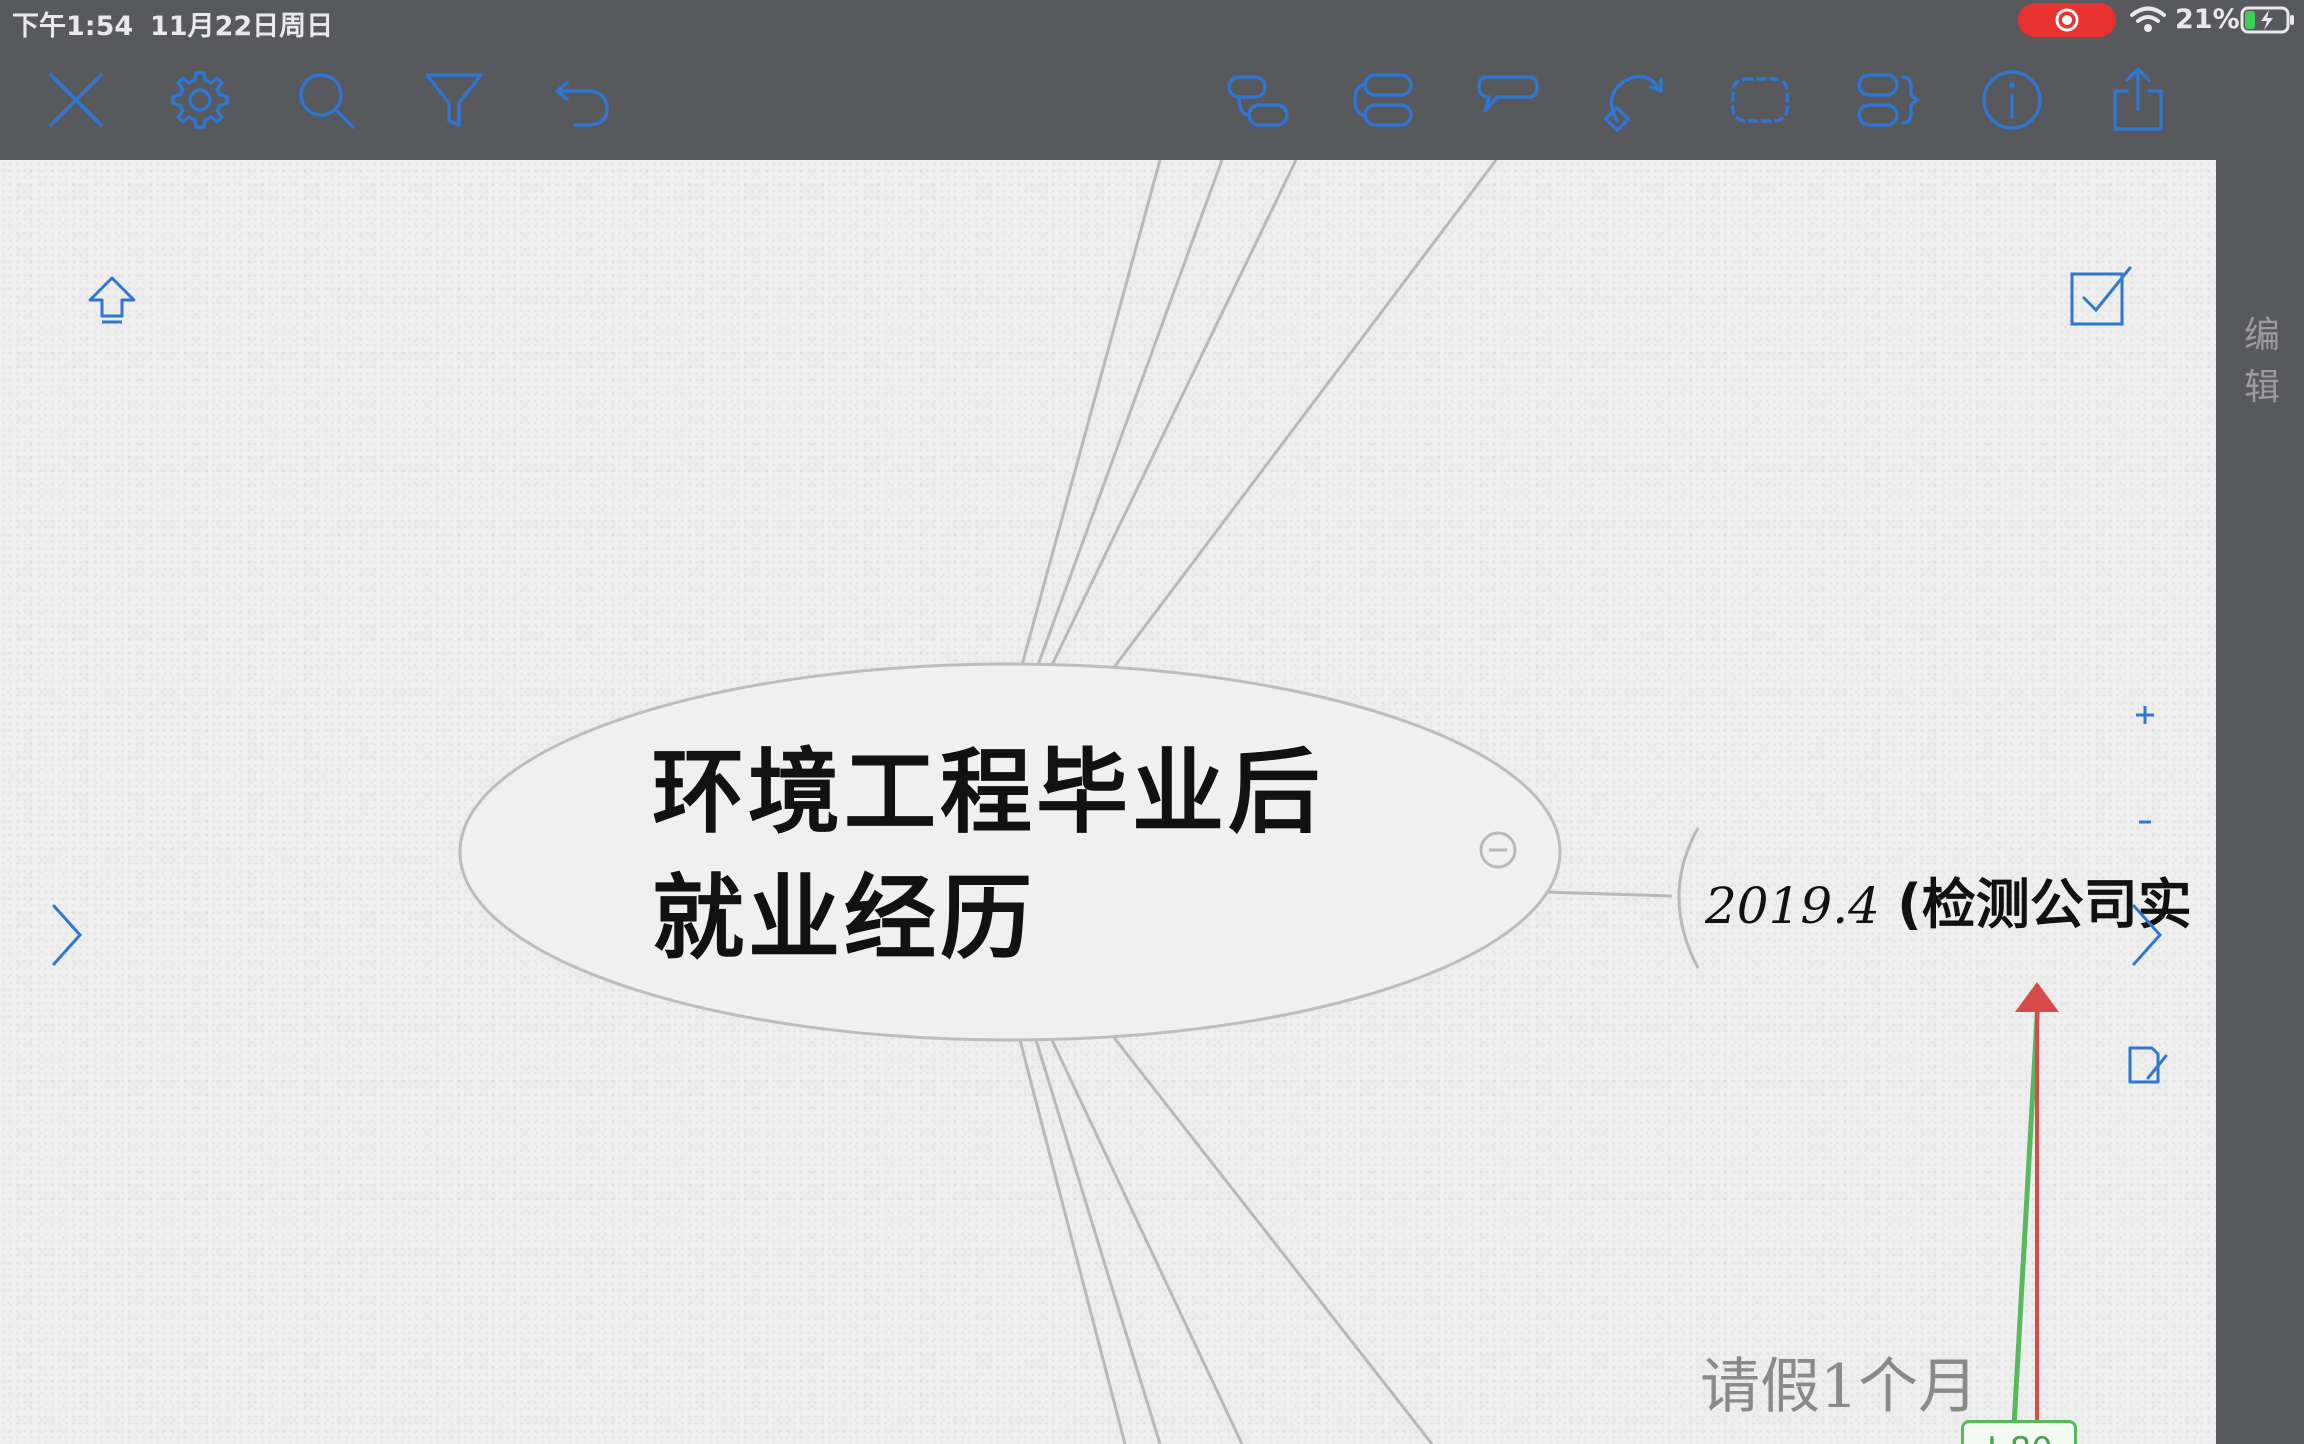 The width and height of the screenshot is (2304, 1444). I want to click on collapse-branch-button, so click(1498, 850).